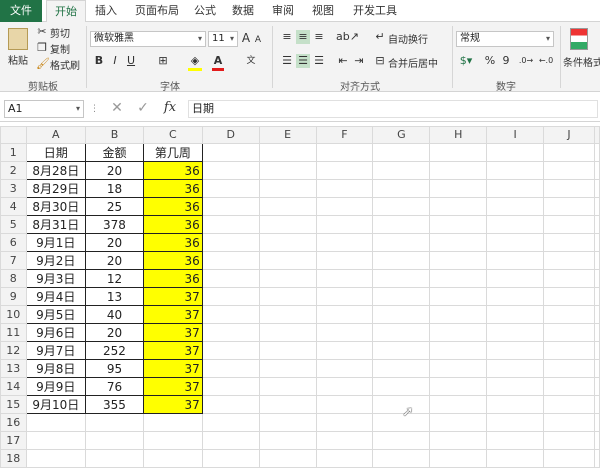 Image resolution: width=600 pixels, height=468 pixels. What do you see at coordinates (323, 11) in the screenshot?
I see `tab-view: 视图` at bounding box center [323, 11].